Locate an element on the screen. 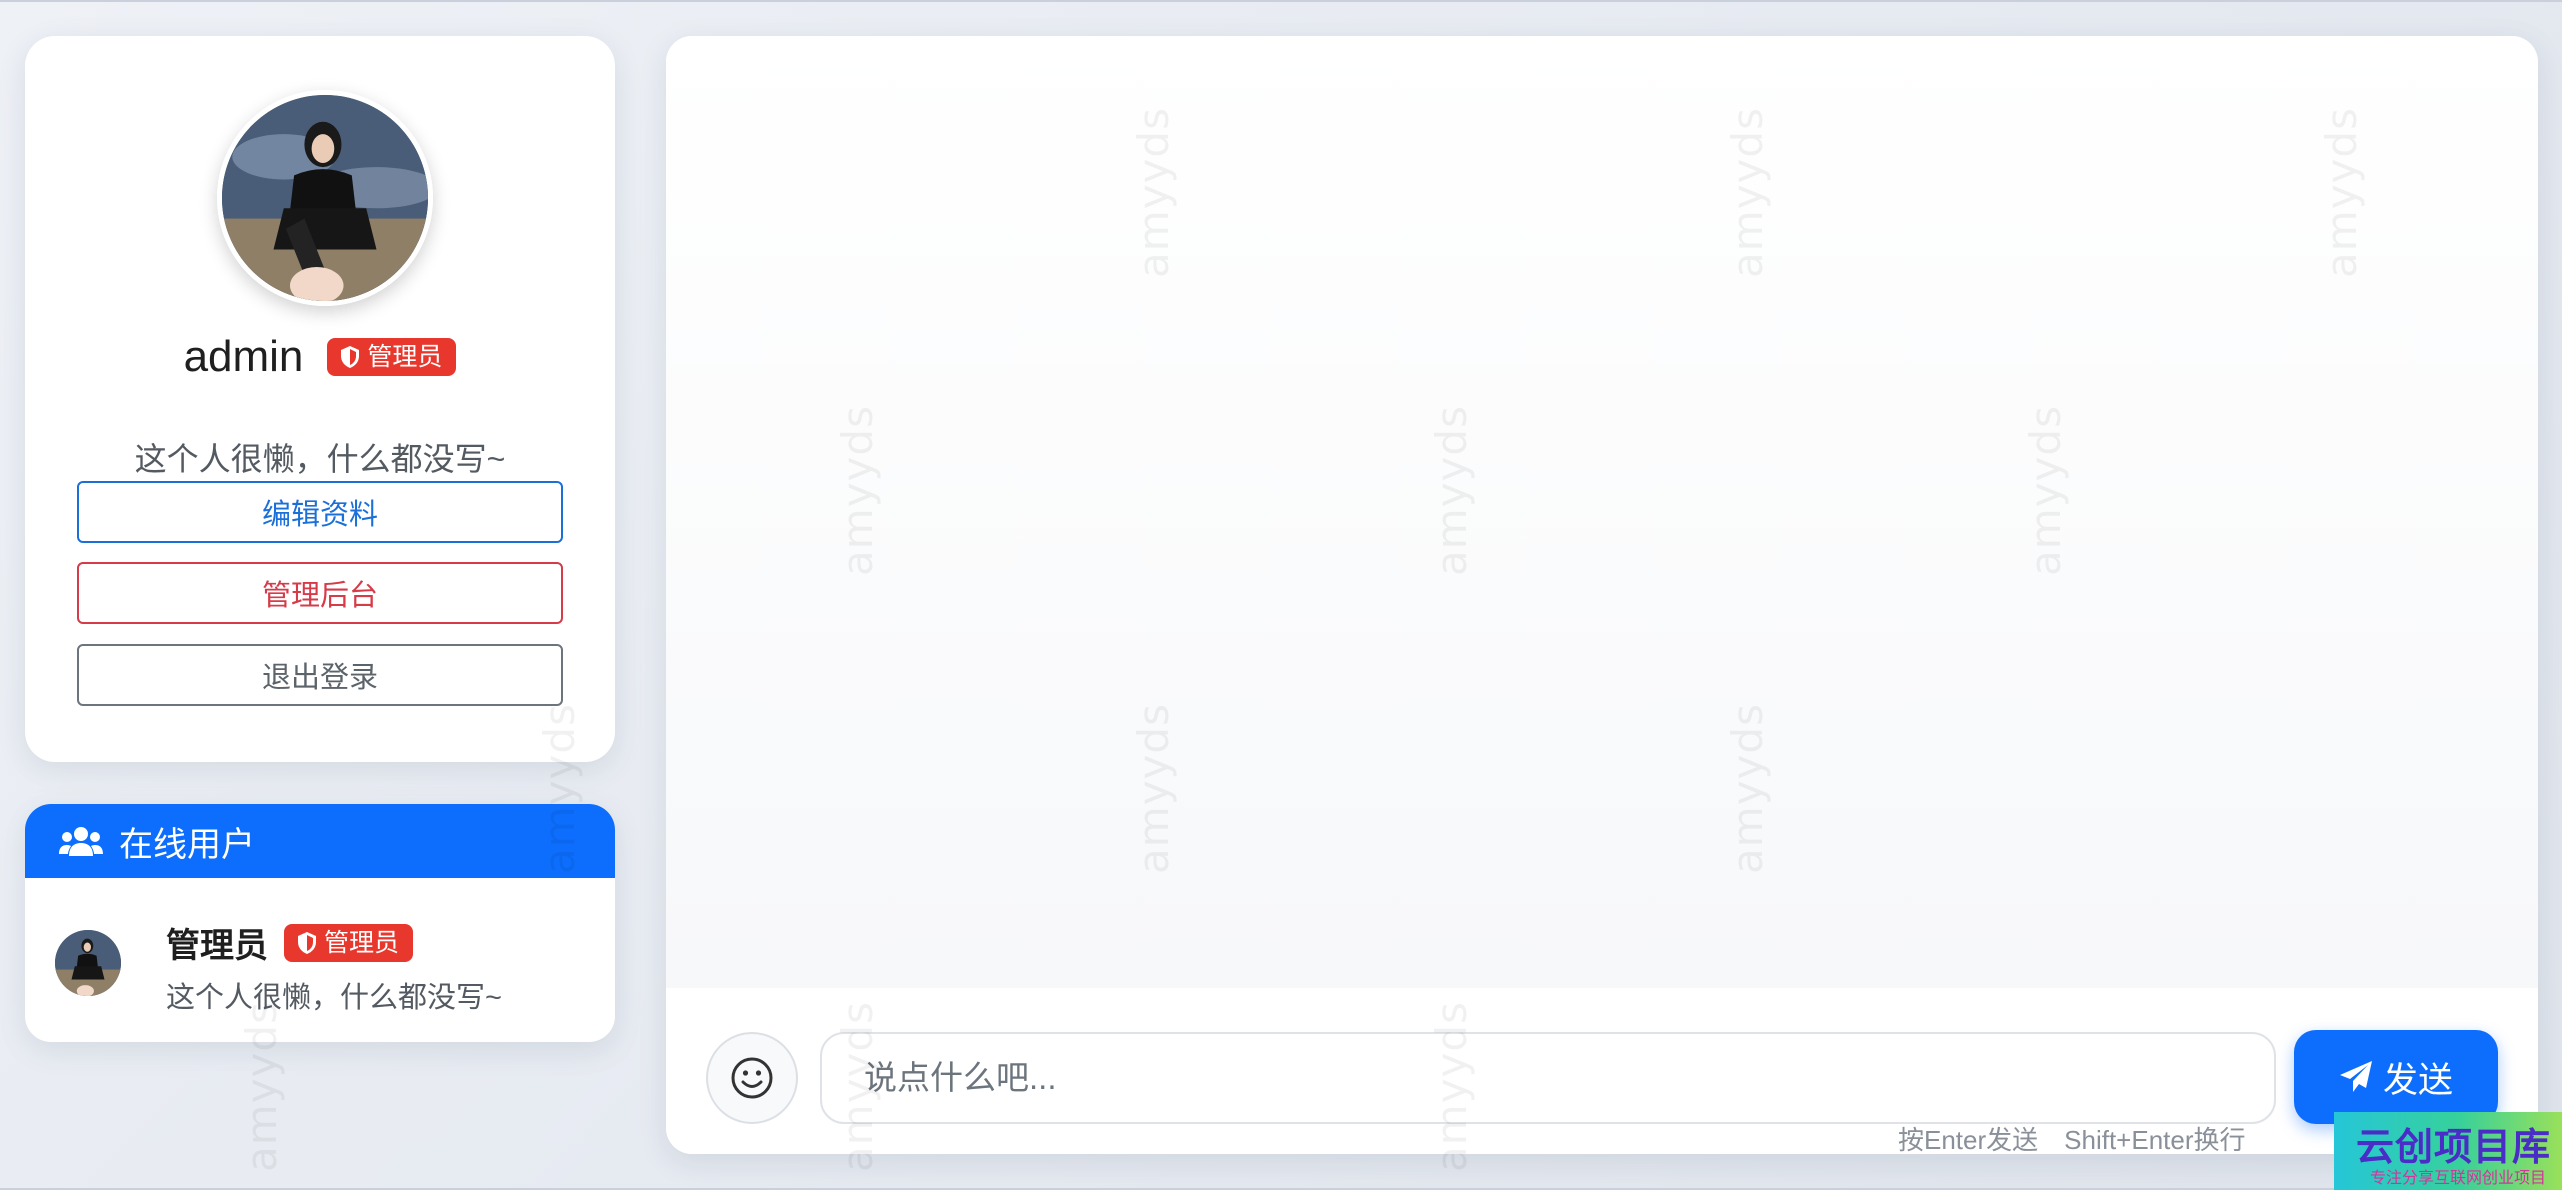 The image size is (2562, 1190). online-users-card: 在线用户 管理员 管理员 这个人很懒，什么都没写~ is located at coordinates (320, 923).